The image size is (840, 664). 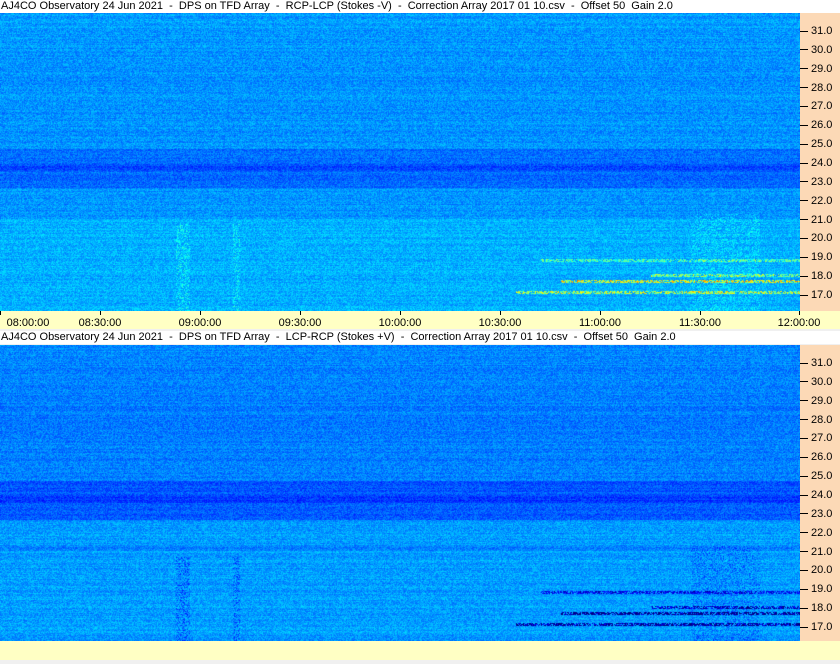 I want to click on time-axis-2-empty, so click(x=420, y=650).